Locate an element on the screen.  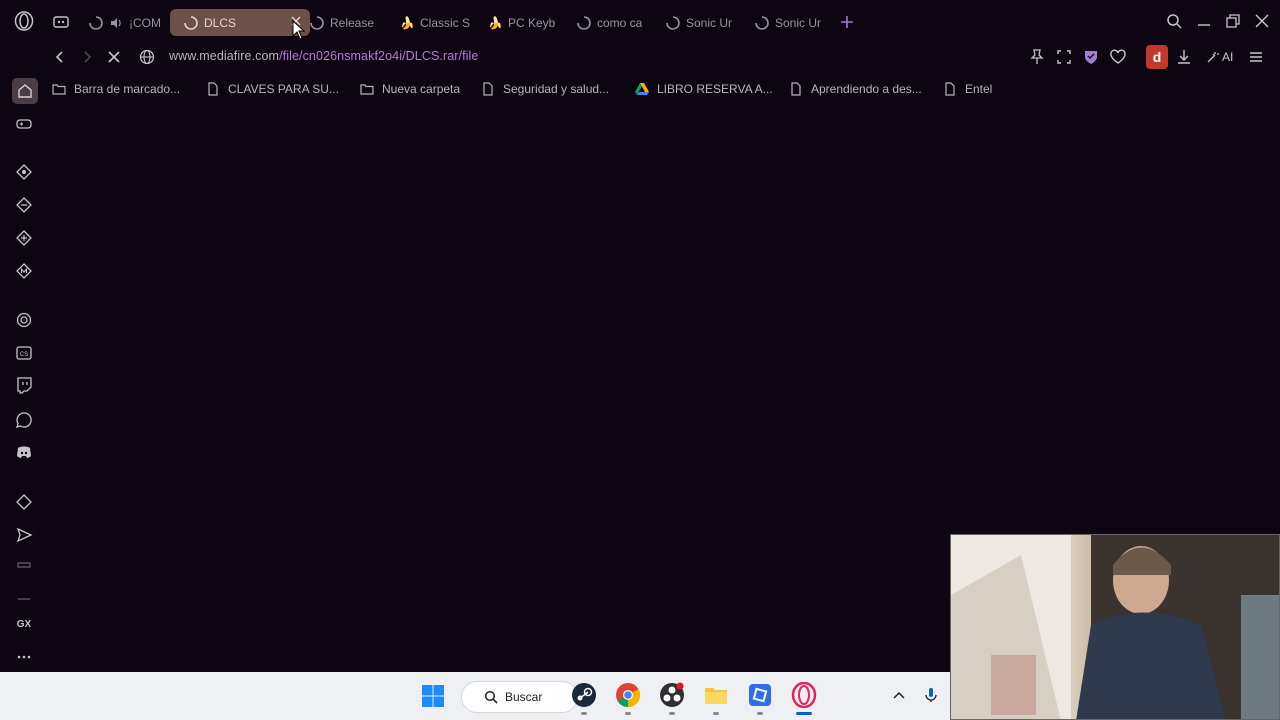
sidebar-item-whatsapp is located at coordinates (24, 420).